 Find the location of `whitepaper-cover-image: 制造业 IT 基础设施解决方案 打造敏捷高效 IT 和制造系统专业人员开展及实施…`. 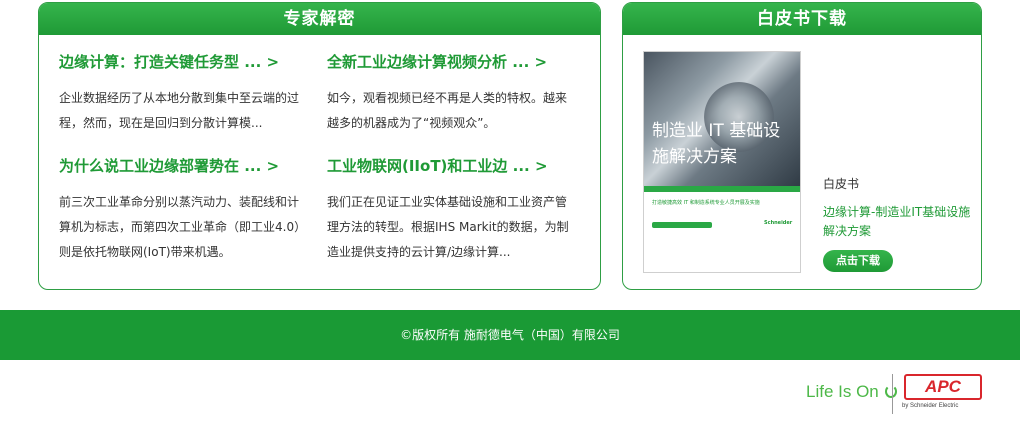

whitepaper-cover-image: 制造业 IT 基础设施解决方案 打造敏捷高效 IT 和制造系统专业人员开展及实施… is located at coordinates (722, 162).